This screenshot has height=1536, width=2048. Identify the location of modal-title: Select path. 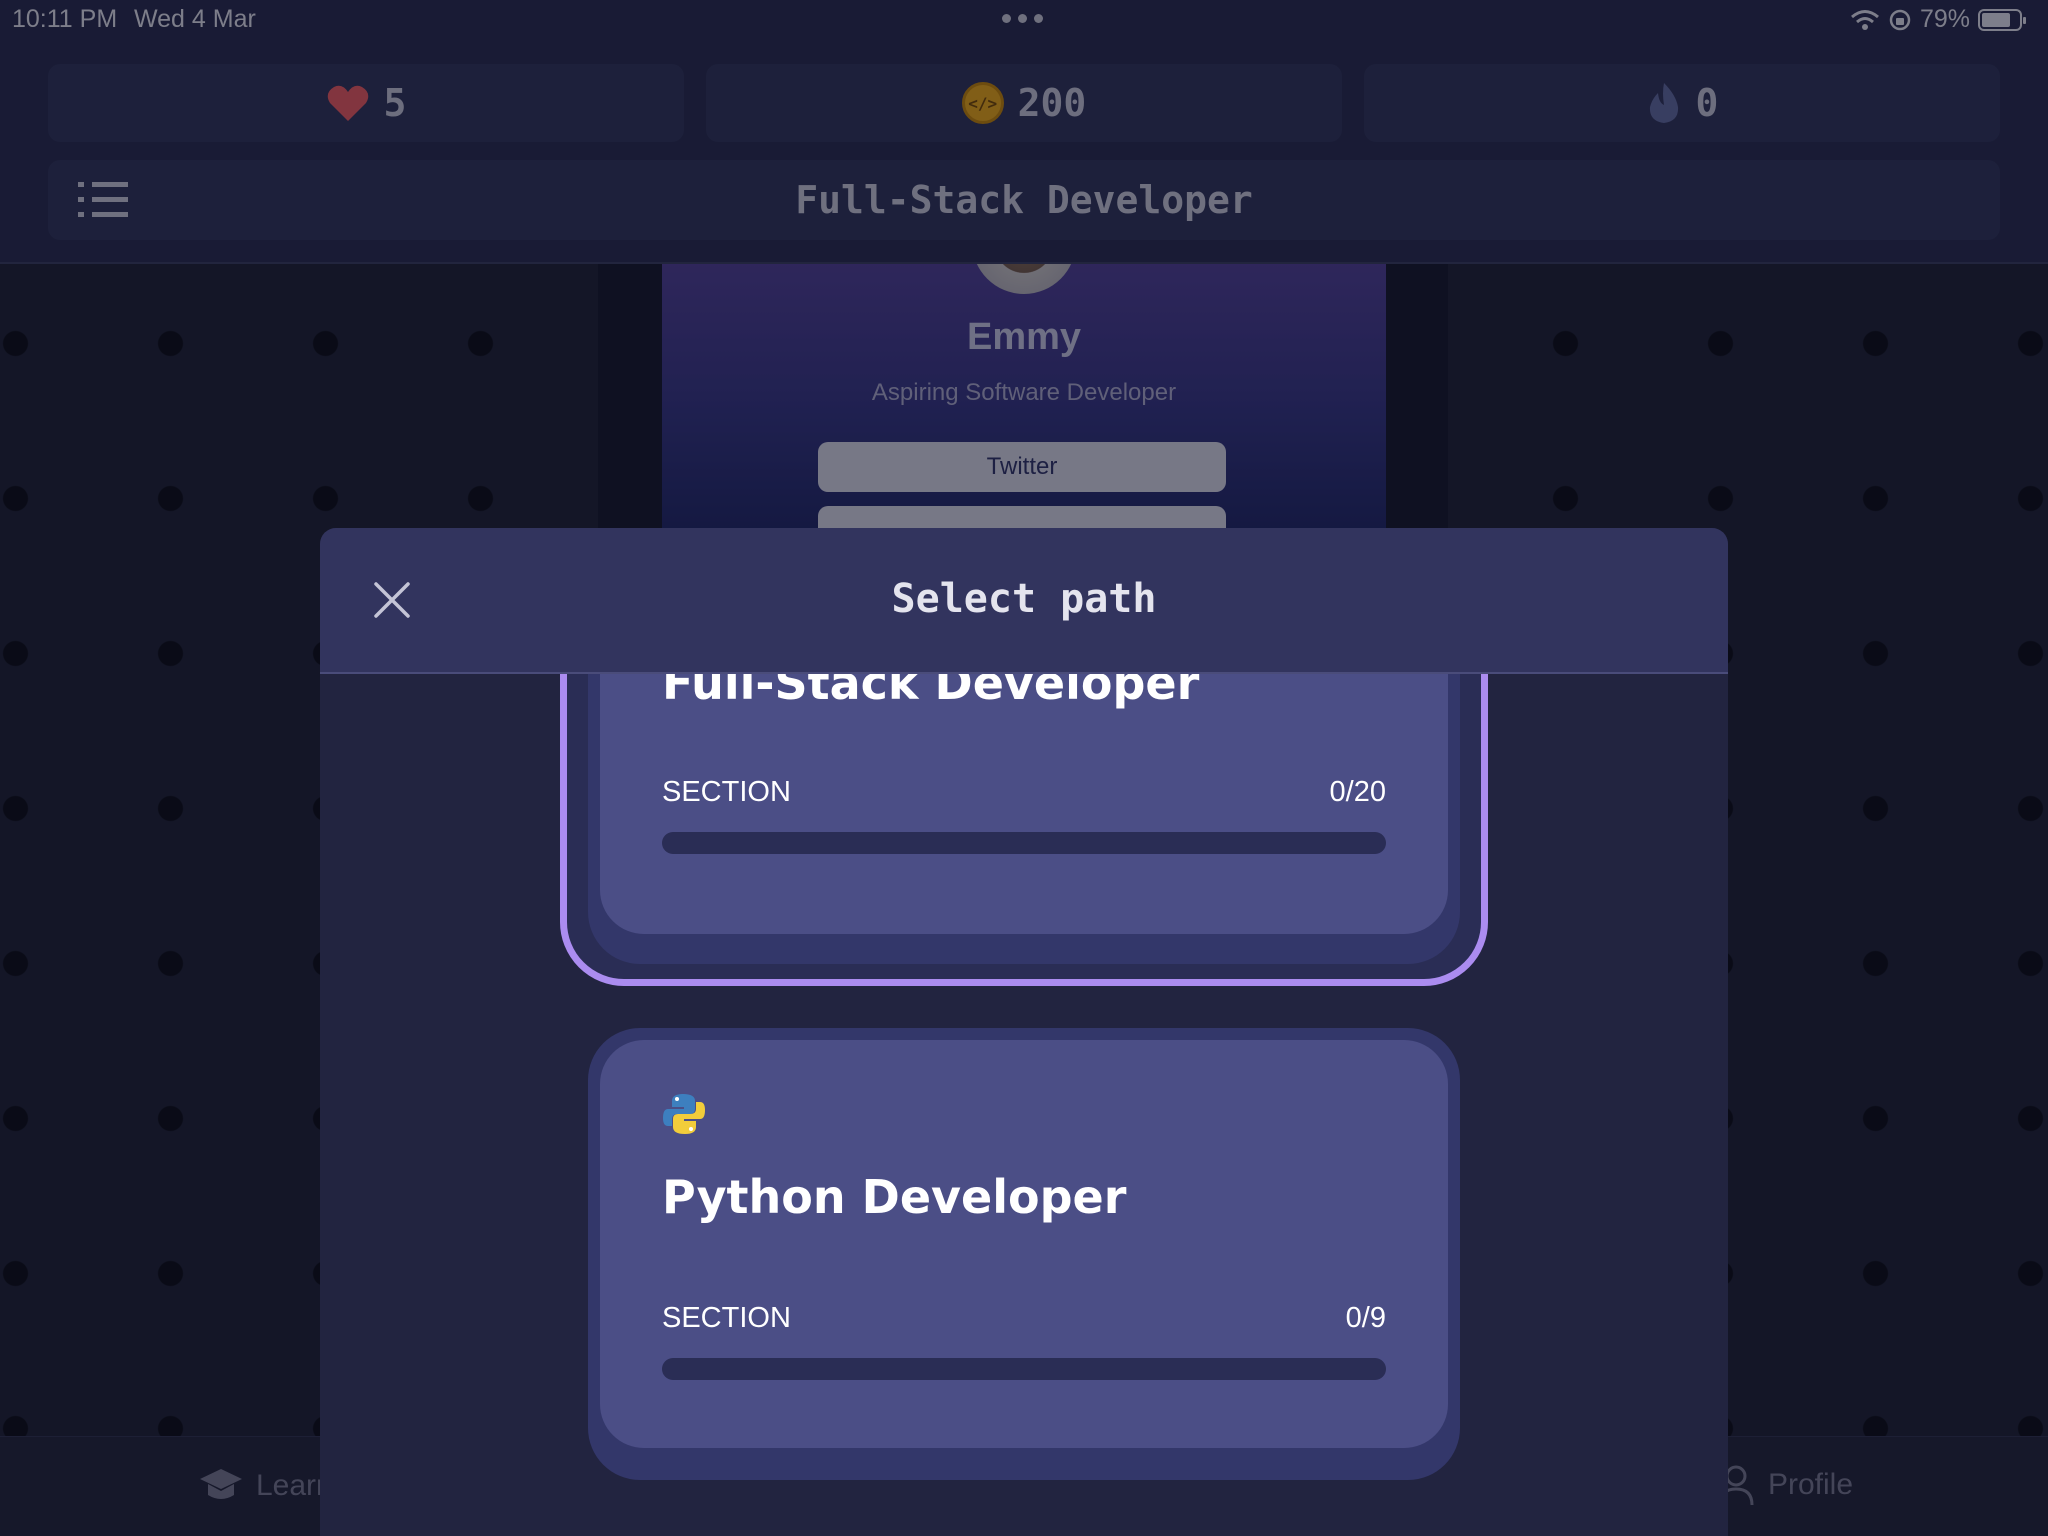
(1024, 599).